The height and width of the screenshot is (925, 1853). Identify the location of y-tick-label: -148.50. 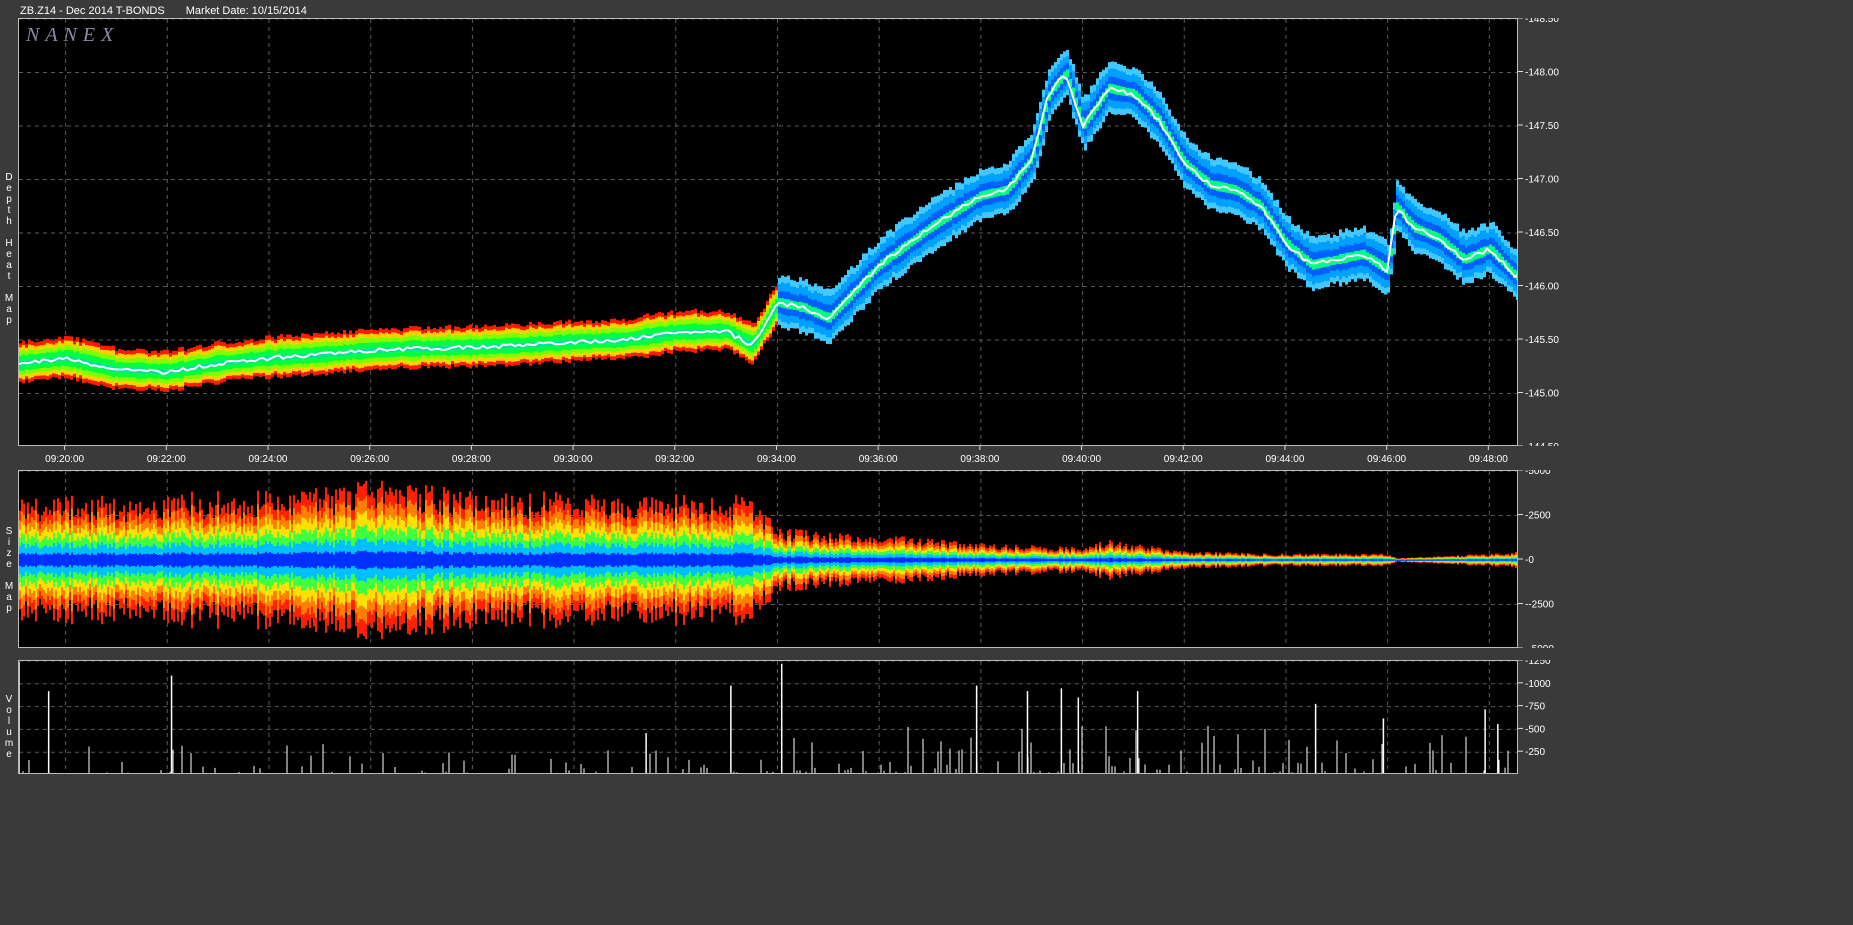
(1542, 21).